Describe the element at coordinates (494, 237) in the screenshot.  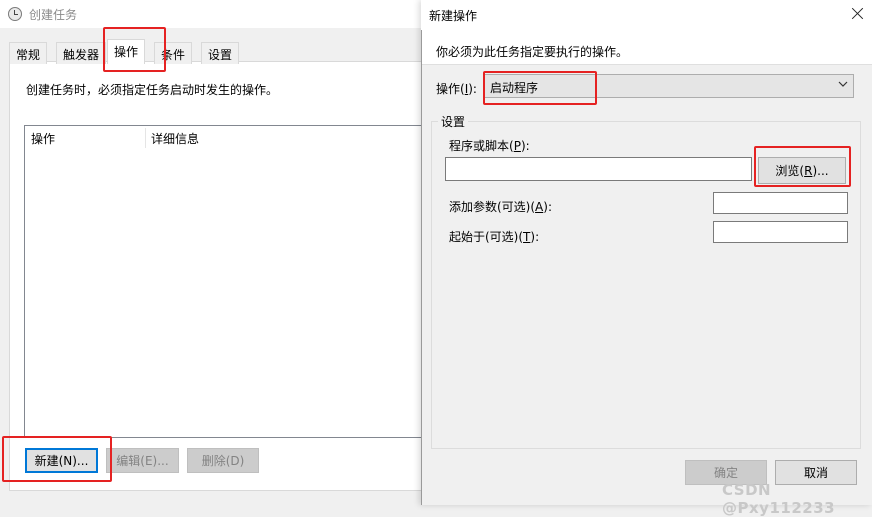
I see `start-in-label: 起始于(可选)(T):` at that location.